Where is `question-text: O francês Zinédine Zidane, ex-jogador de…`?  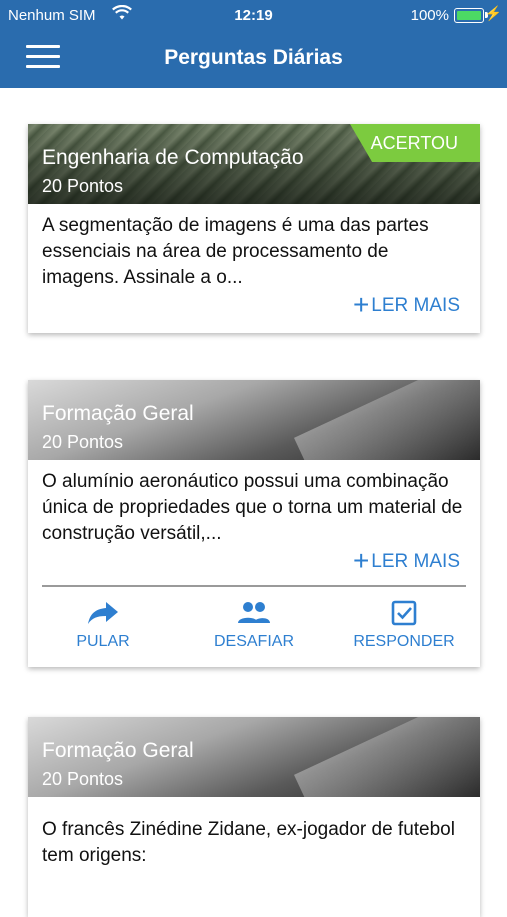
question-text: O francês Zinédine Zidane, ex-jogador de… is located at coordinates (248, 842).